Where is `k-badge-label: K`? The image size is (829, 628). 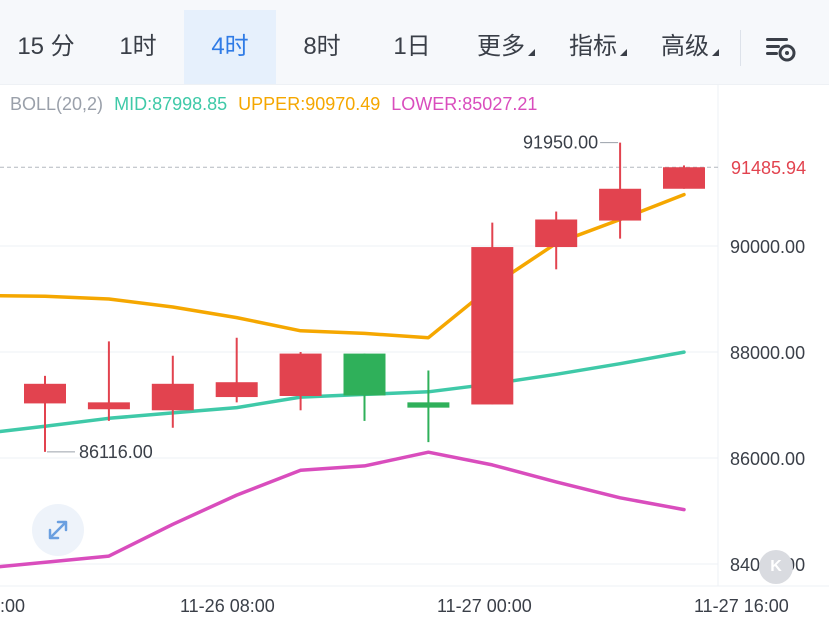
k-badge-label: K is located at coordinates (776, 566).